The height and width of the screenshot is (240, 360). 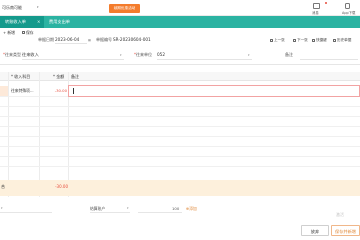 What do you see at coordinates (12, 8) in the screenshot?
I see `company-selector: 可乐南可能` at bounding box center [12, 8].